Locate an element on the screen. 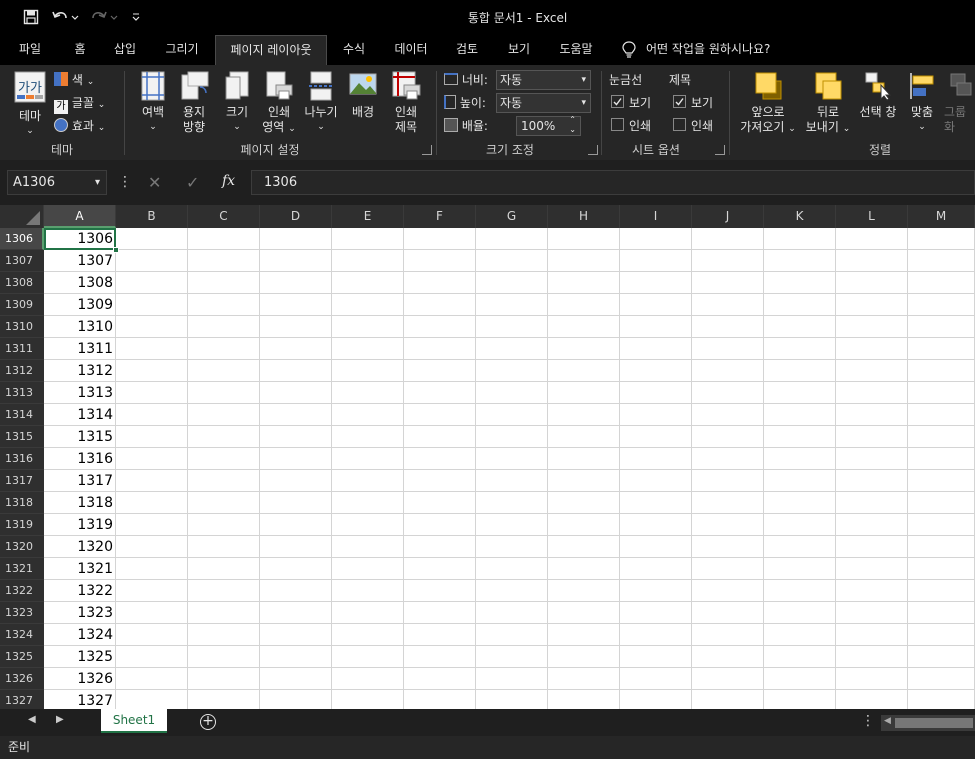 The width and height of the screenshot is (975, 759). scale-launcher-icon is located at coordinates (593, 150).